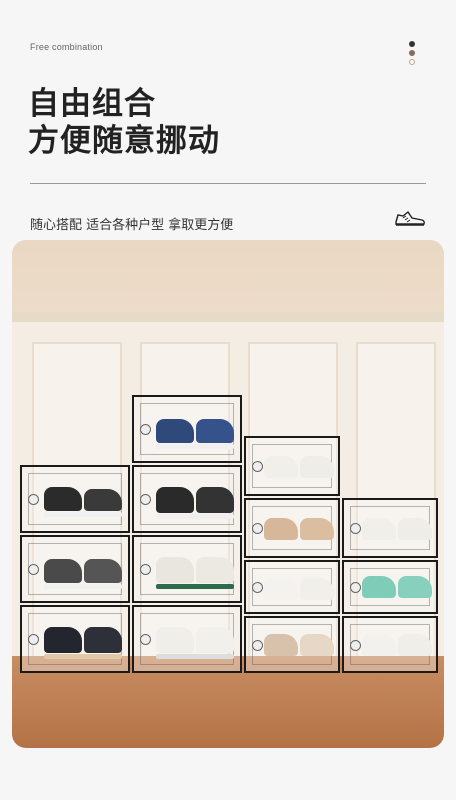  I want to click on title-line-1: 自由组合, so click(92, 104).